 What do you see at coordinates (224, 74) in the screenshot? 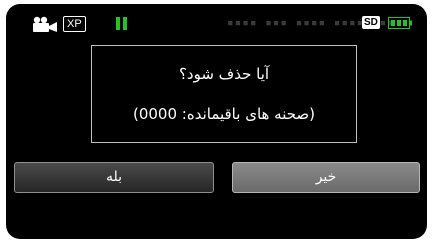
I see `dialog-question: آیا حذف شود؟` at bounding box center [224, 74].